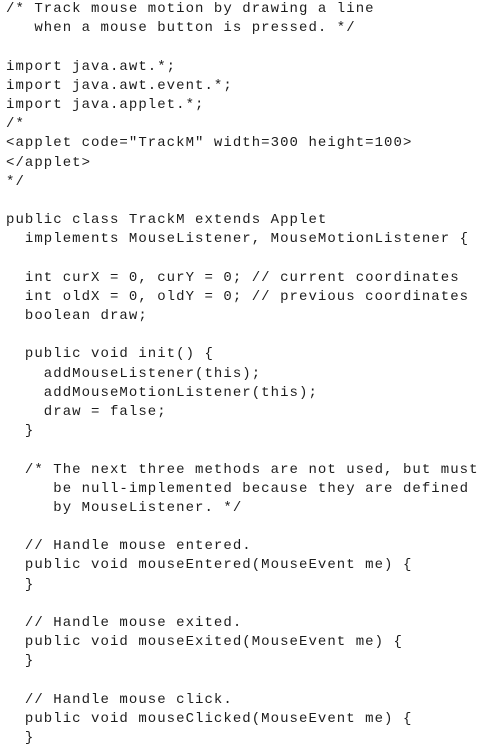  Describe the element at coordinates (110, 354) in the screenshot. I see `code-line: public void init() {` at that location.